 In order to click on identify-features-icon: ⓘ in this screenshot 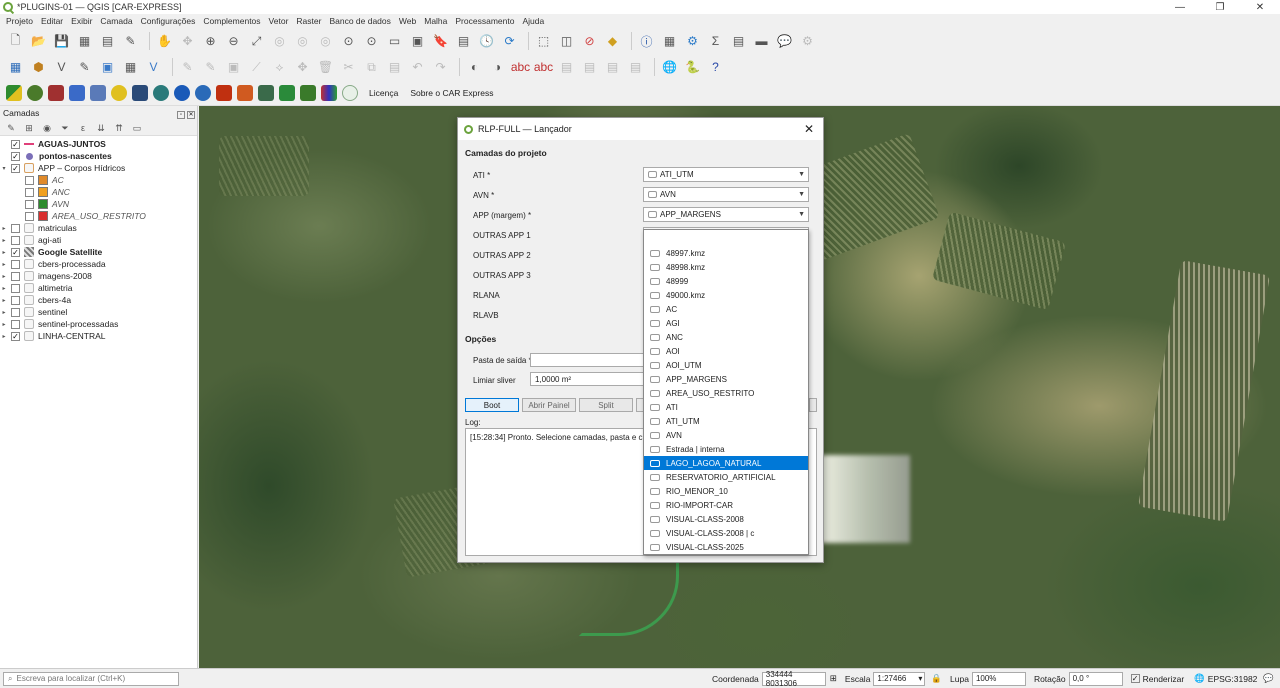, I will do `click(646, 41)`.